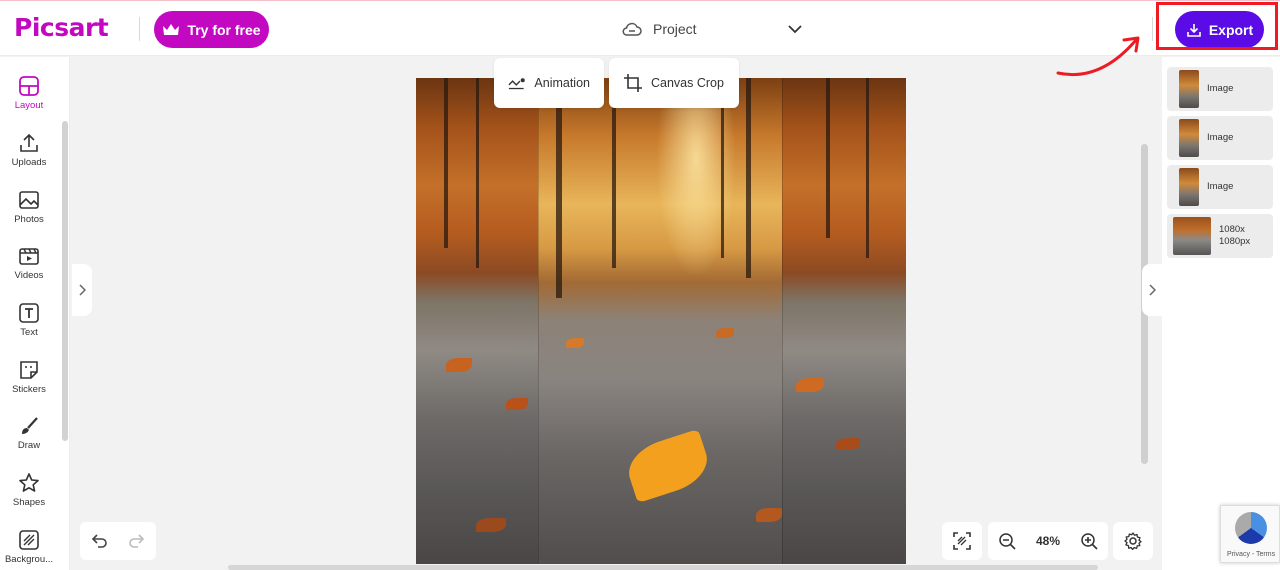 The width and height of the screenshot is (1280, 570). What do you see at coordinates (224, 29) in the screenshot?
I see `try-for-free-label: Try for free` at bounding box center [224, 29].